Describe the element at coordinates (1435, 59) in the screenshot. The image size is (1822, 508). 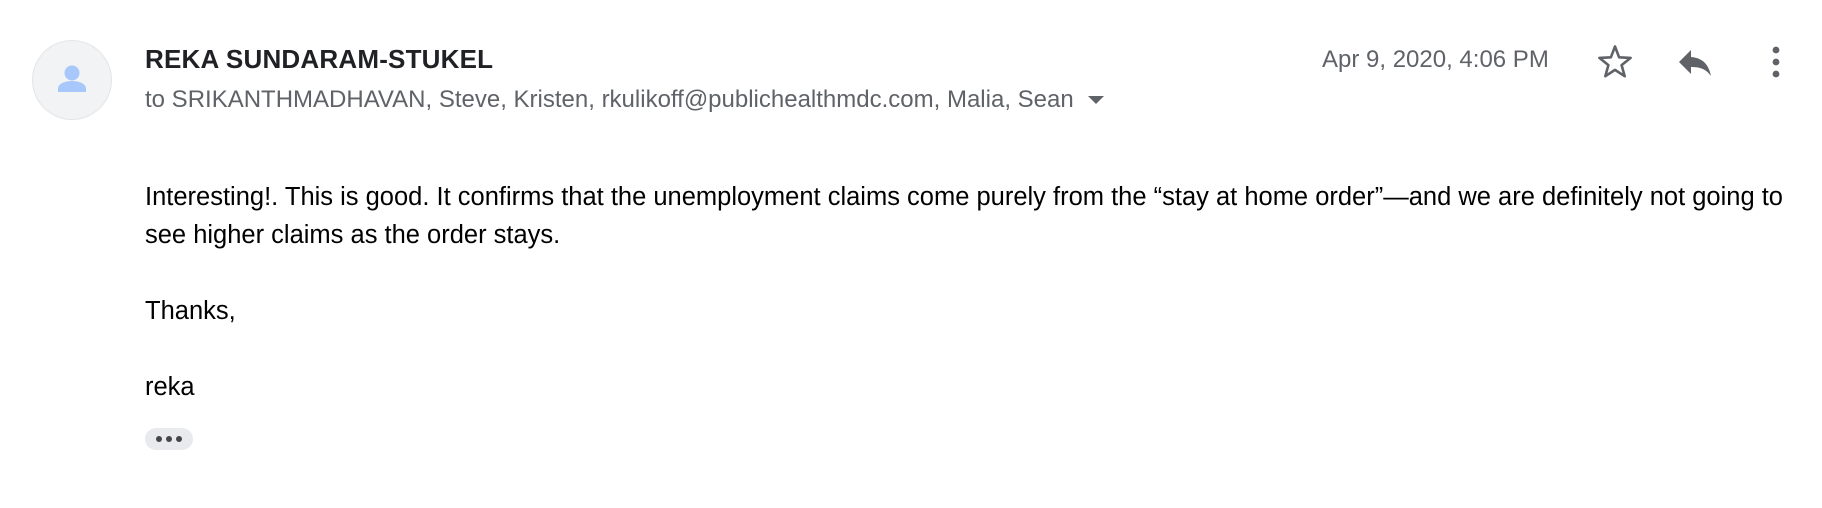
I see `message-date: Apr 9, 2020, 4:06 PM` at that location.